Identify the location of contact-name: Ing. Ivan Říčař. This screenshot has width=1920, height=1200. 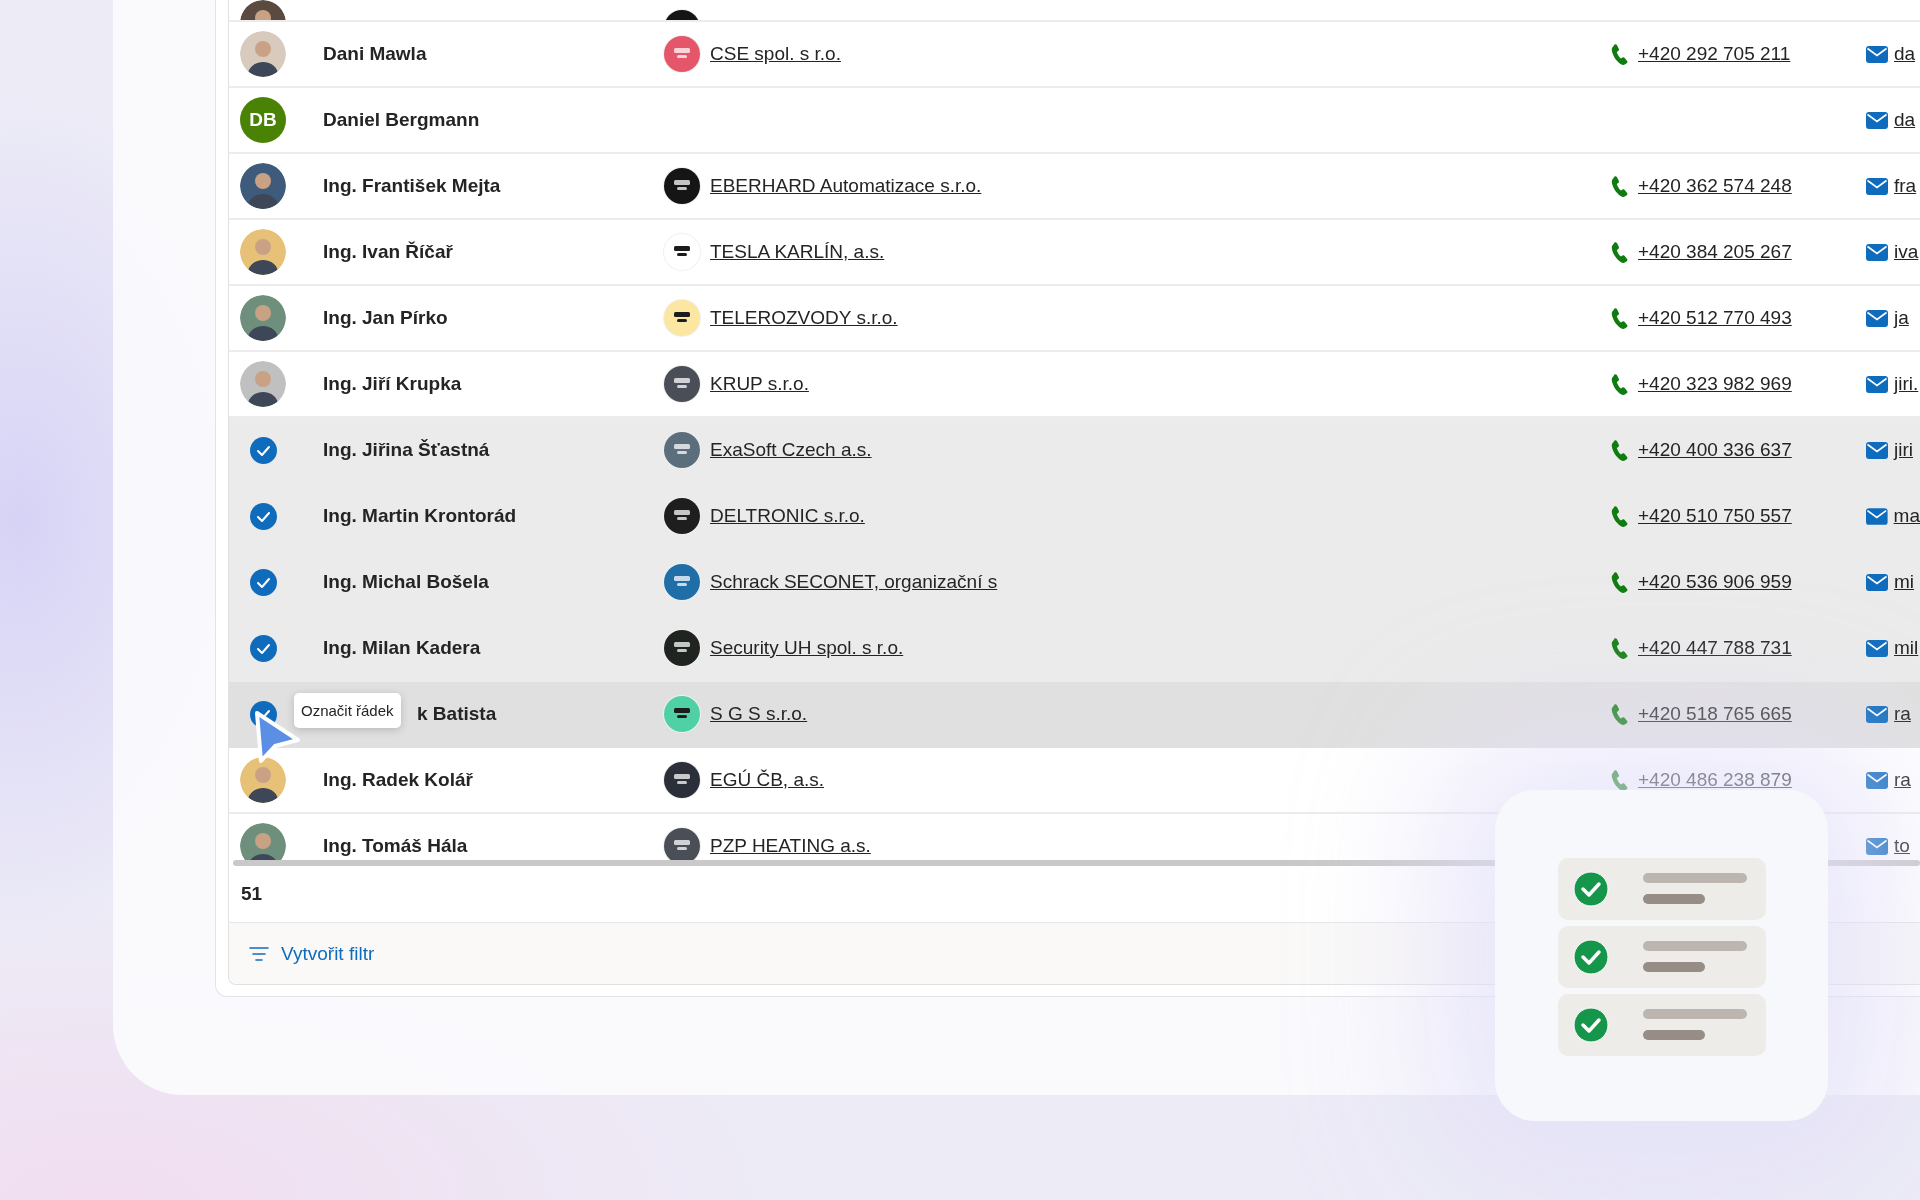
(388, 251).